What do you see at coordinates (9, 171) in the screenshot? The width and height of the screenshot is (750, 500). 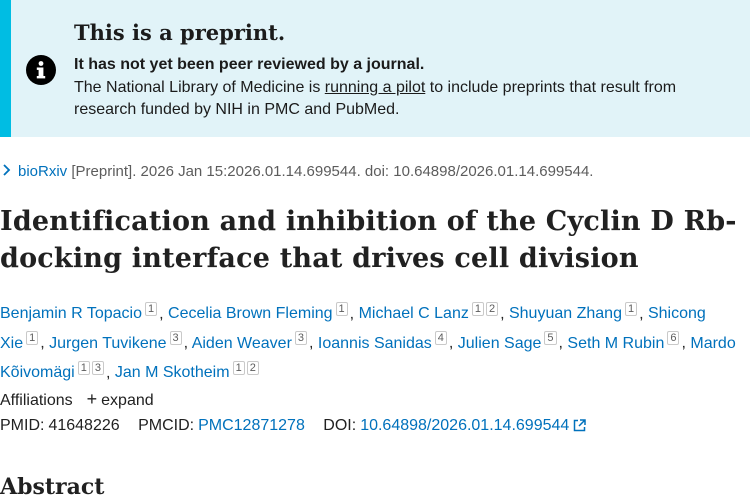 I see `chevron-right-icon` at bounding box center [9, 171].